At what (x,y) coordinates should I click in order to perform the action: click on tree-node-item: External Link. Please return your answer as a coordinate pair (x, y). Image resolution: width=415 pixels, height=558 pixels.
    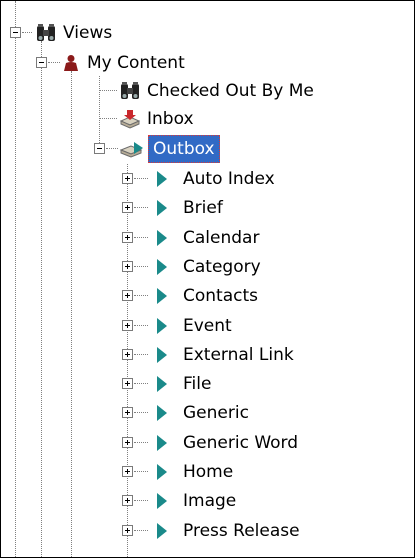
    Looking at the image, I should click on (207, 355).